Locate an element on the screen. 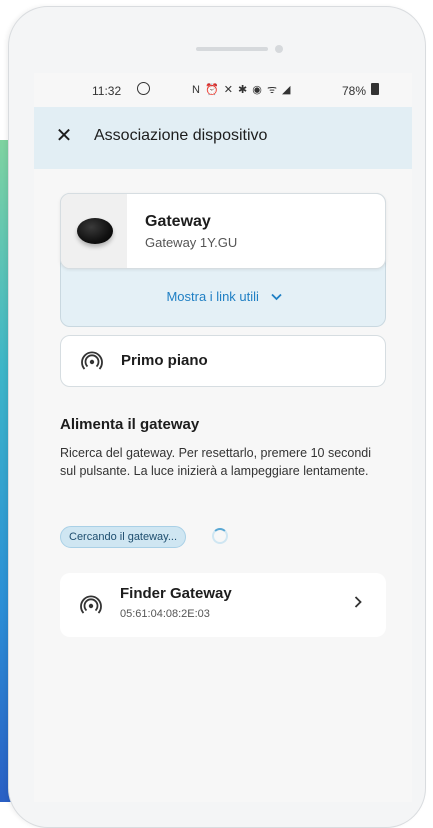  chevron-down-icon is located at coordinates (276, 298).